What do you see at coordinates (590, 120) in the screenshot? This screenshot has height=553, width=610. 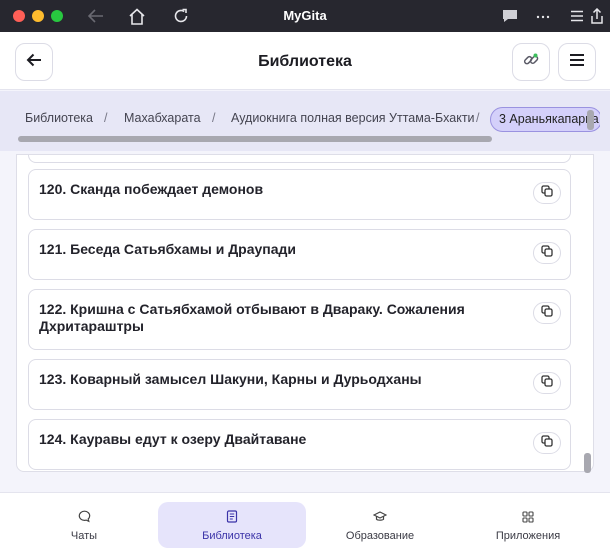 I see `breadcrumb-vertical-scrollbar` at bounding box center [590, 120].